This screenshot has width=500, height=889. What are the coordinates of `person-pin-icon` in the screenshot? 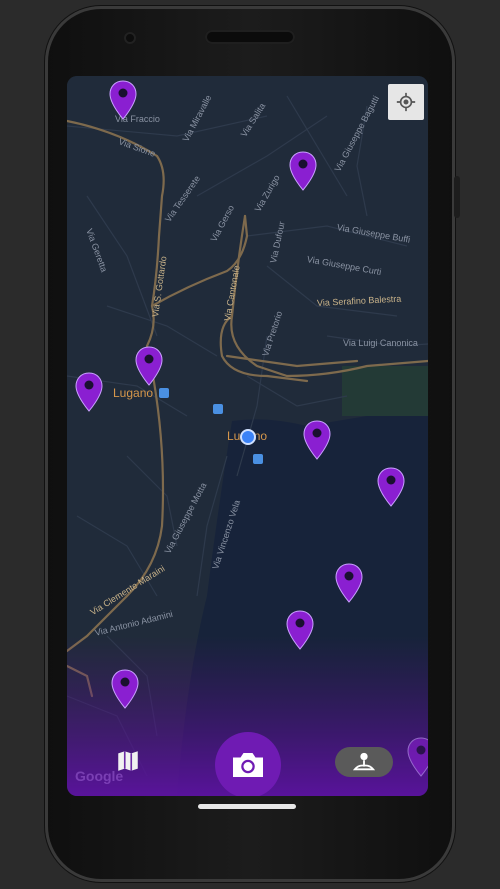 It's located at (364, 761).